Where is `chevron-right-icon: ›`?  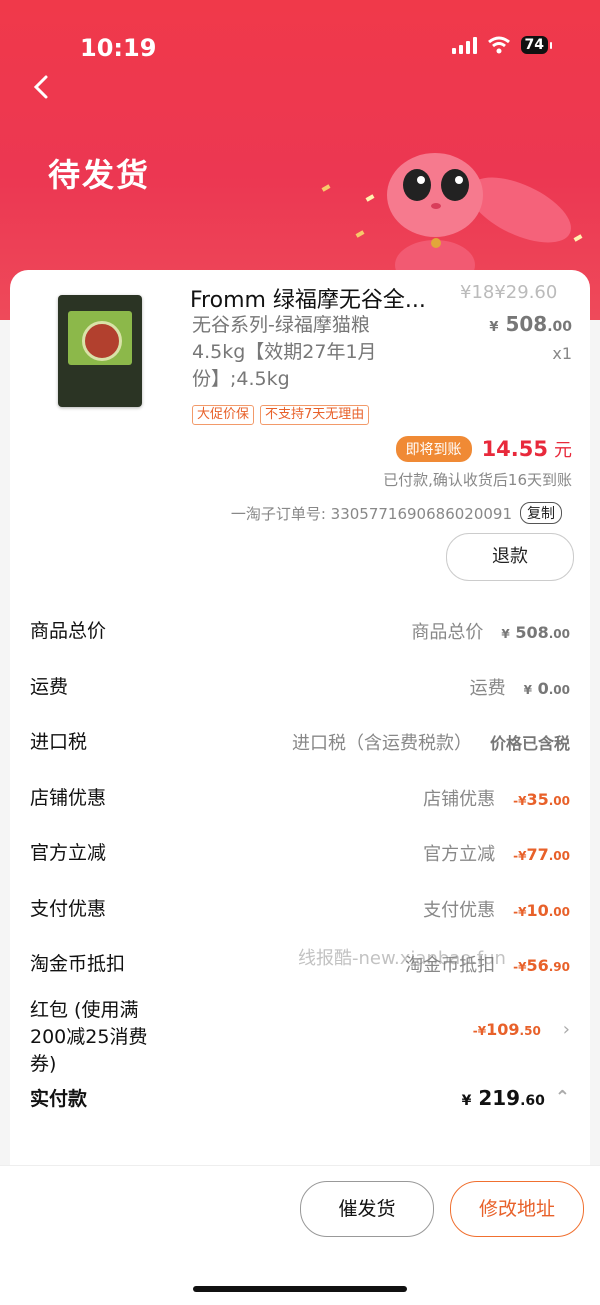 chevron-right-icon: › is located at coordinates (566, 1029).